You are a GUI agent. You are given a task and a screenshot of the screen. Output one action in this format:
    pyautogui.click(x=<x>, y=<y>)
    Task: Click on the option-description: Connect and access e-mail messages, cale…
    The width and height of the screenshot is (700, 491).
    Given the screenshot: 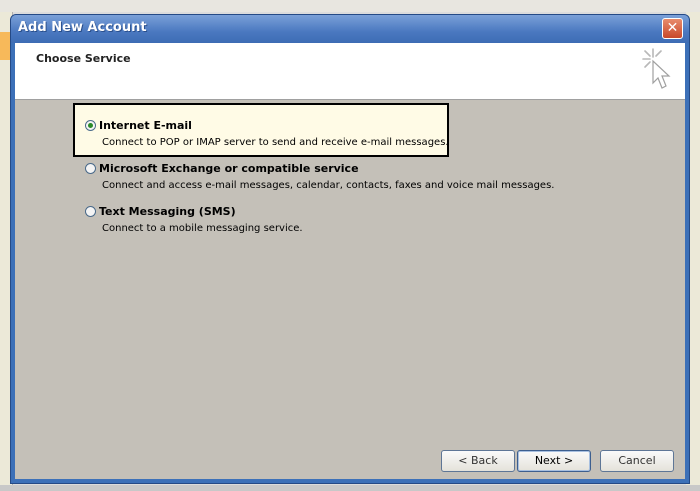 What is the action you would take?
    pyautogui.click(x=328, y=185)
    